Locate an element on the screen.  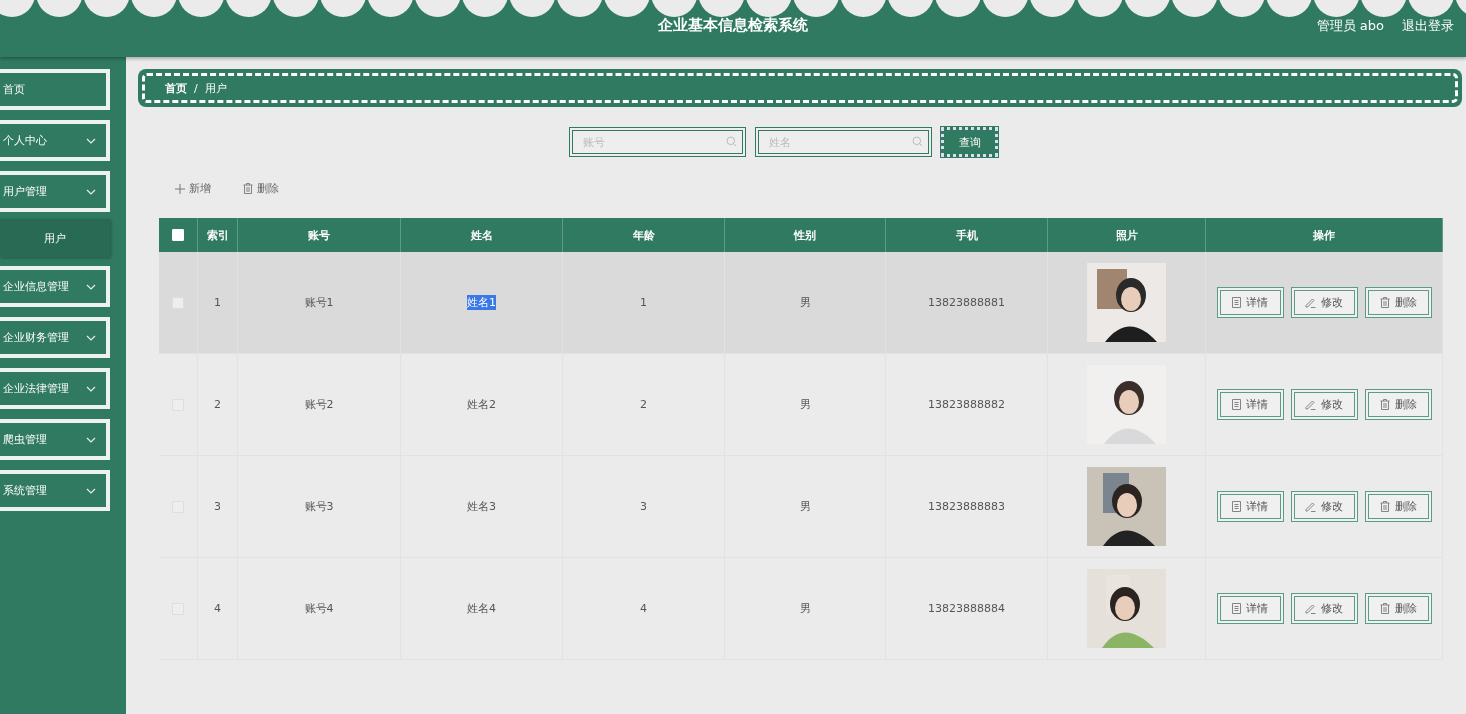
table-cell: 13823888883 is located at coordinates (966, 506).